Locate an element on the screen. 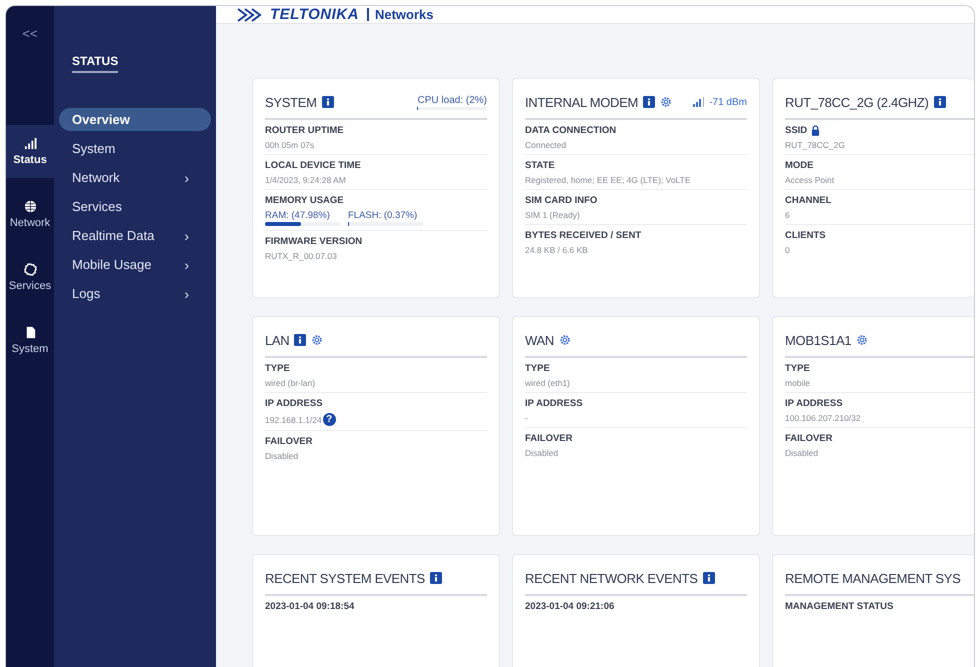 This screenshot has height=667, width=980. card-title: RECENT SYSTEM EVENTS is located at coordinates (345, 578).